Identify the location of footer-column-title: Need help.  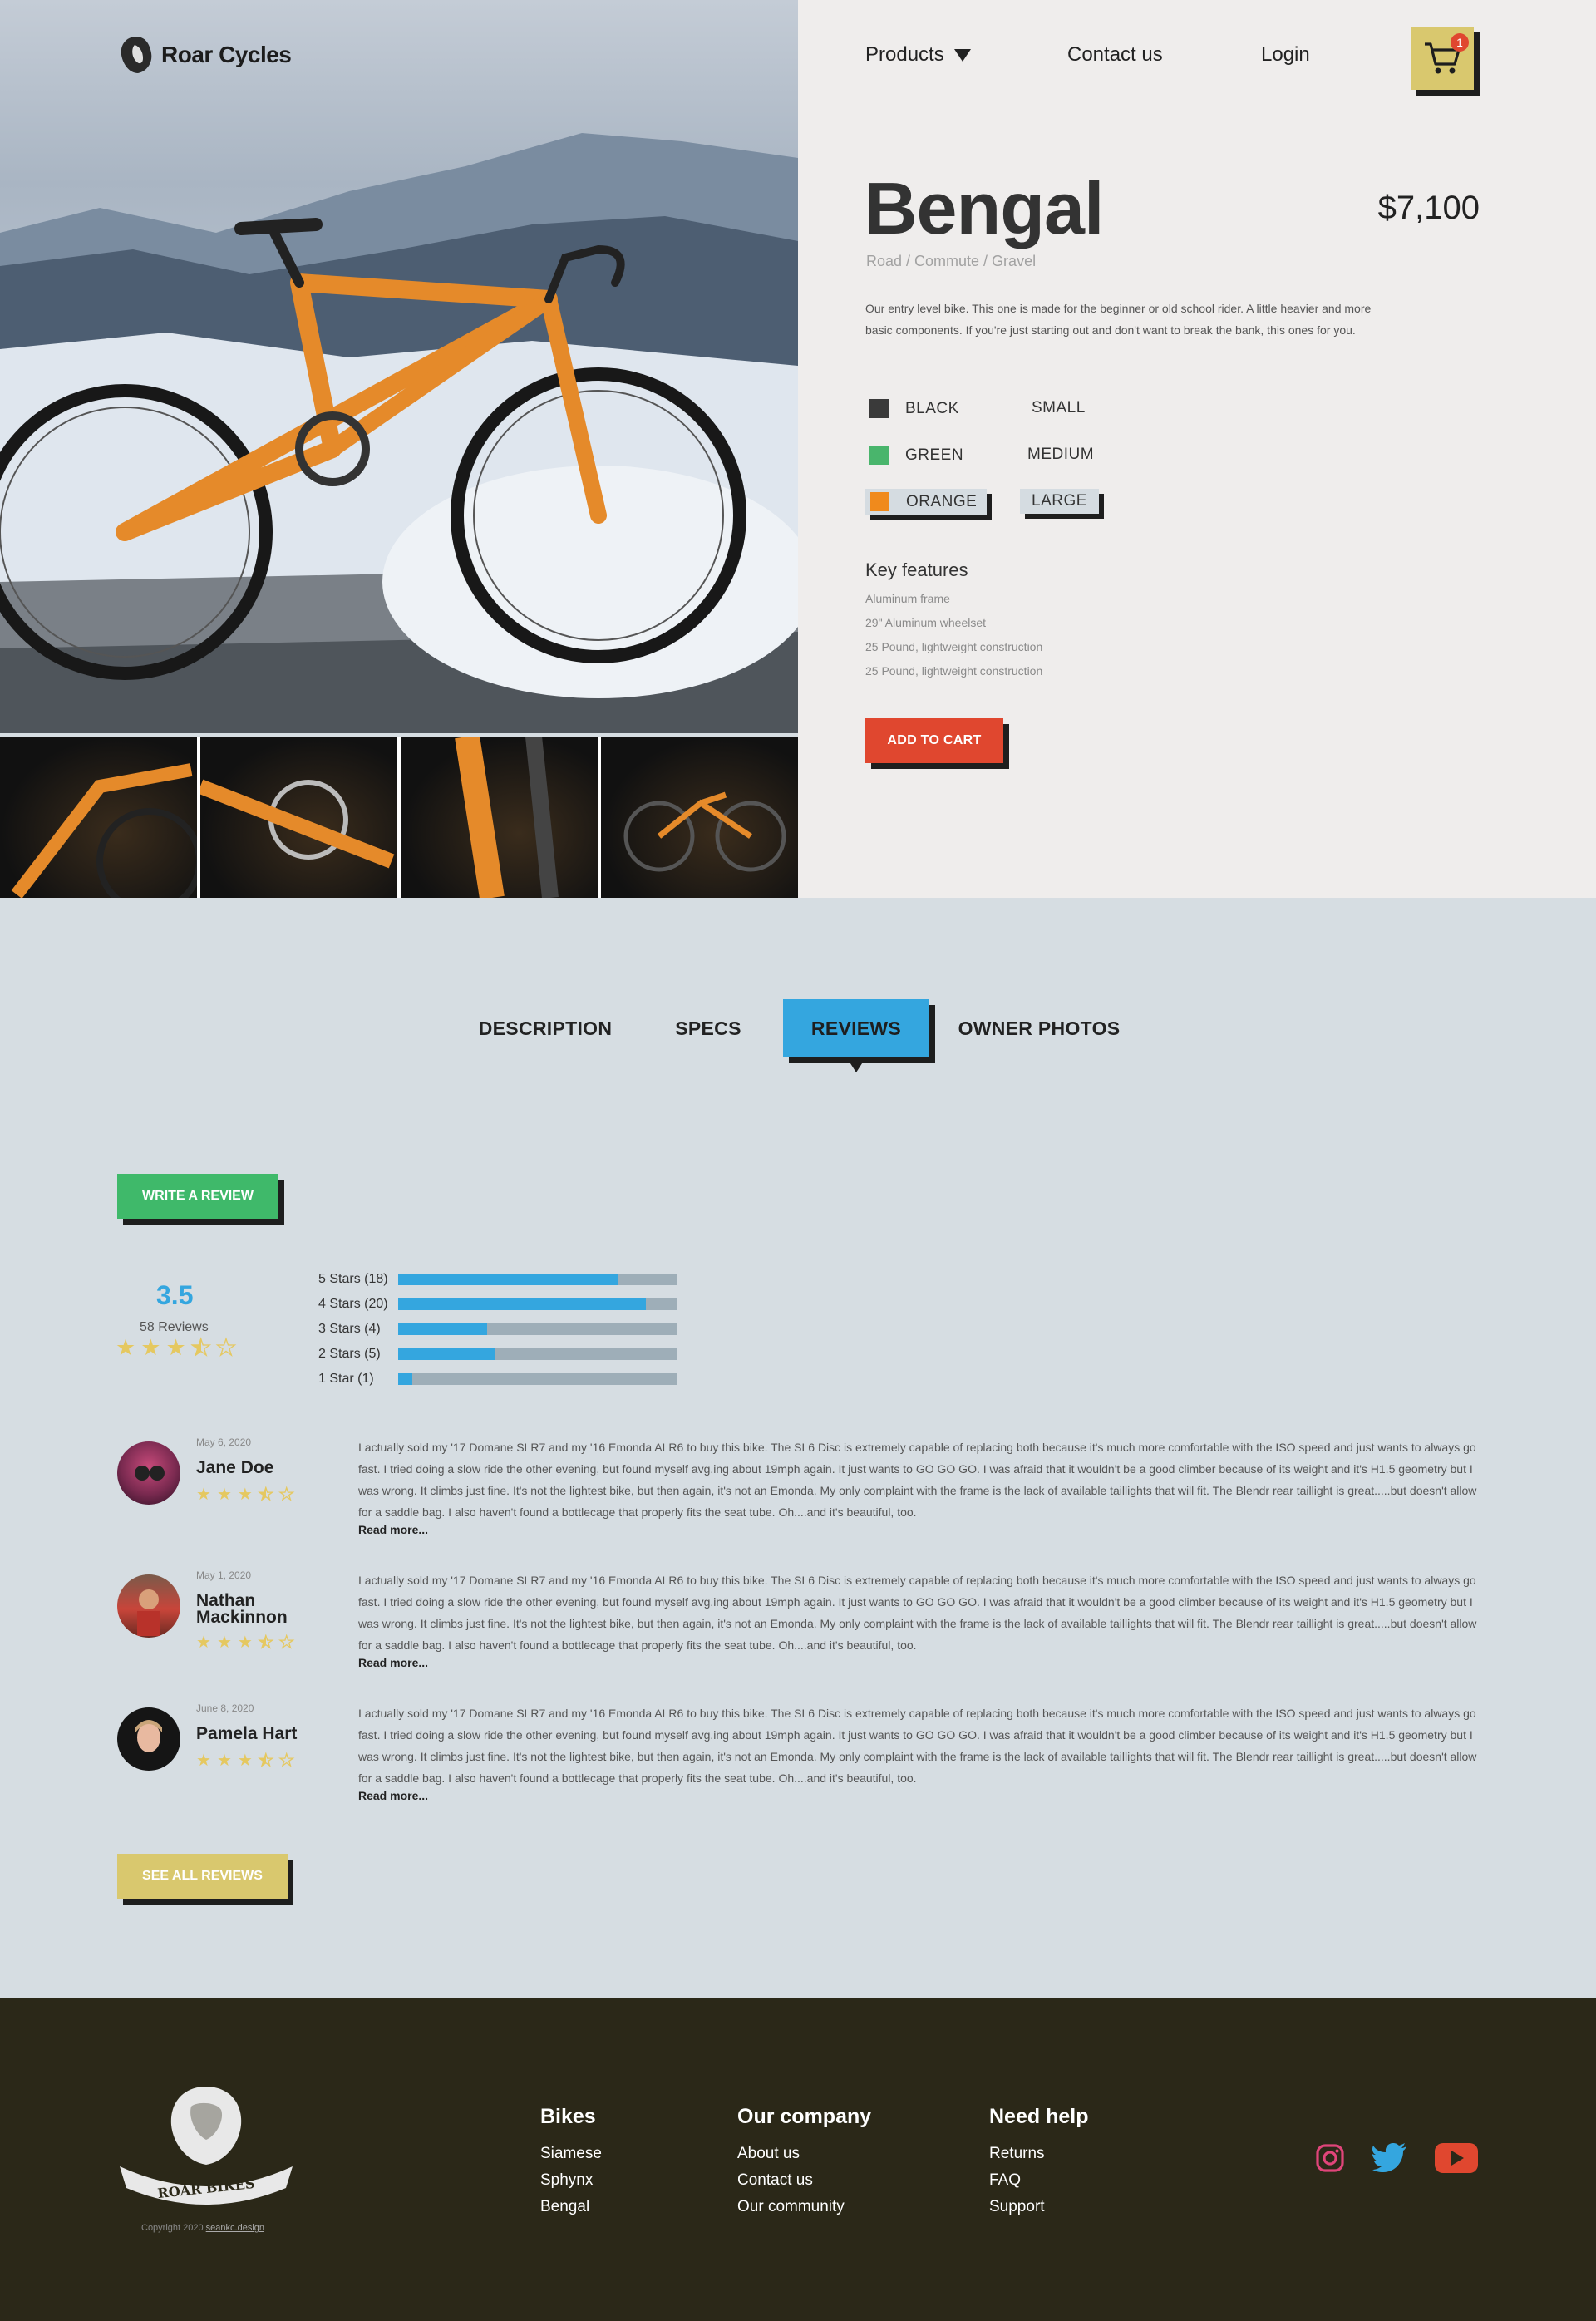
(1039, 2116).